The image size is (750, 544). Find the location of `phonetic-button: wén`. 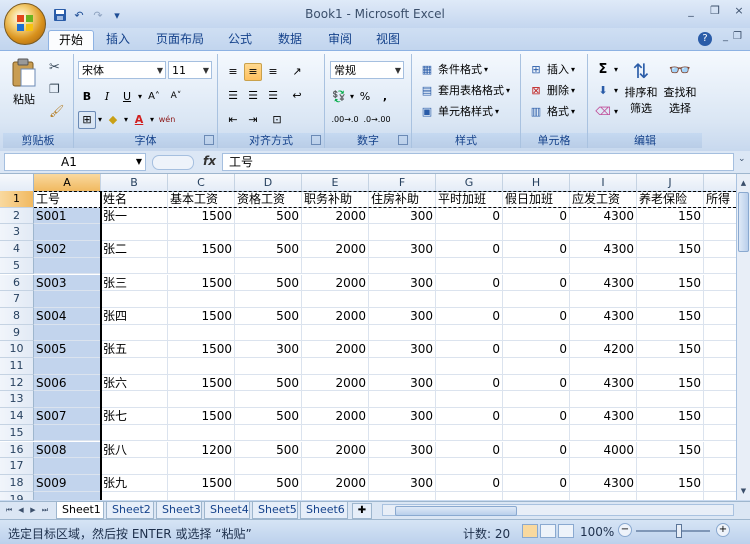

phonetic-button: wén is located at coordinates (167, 120).